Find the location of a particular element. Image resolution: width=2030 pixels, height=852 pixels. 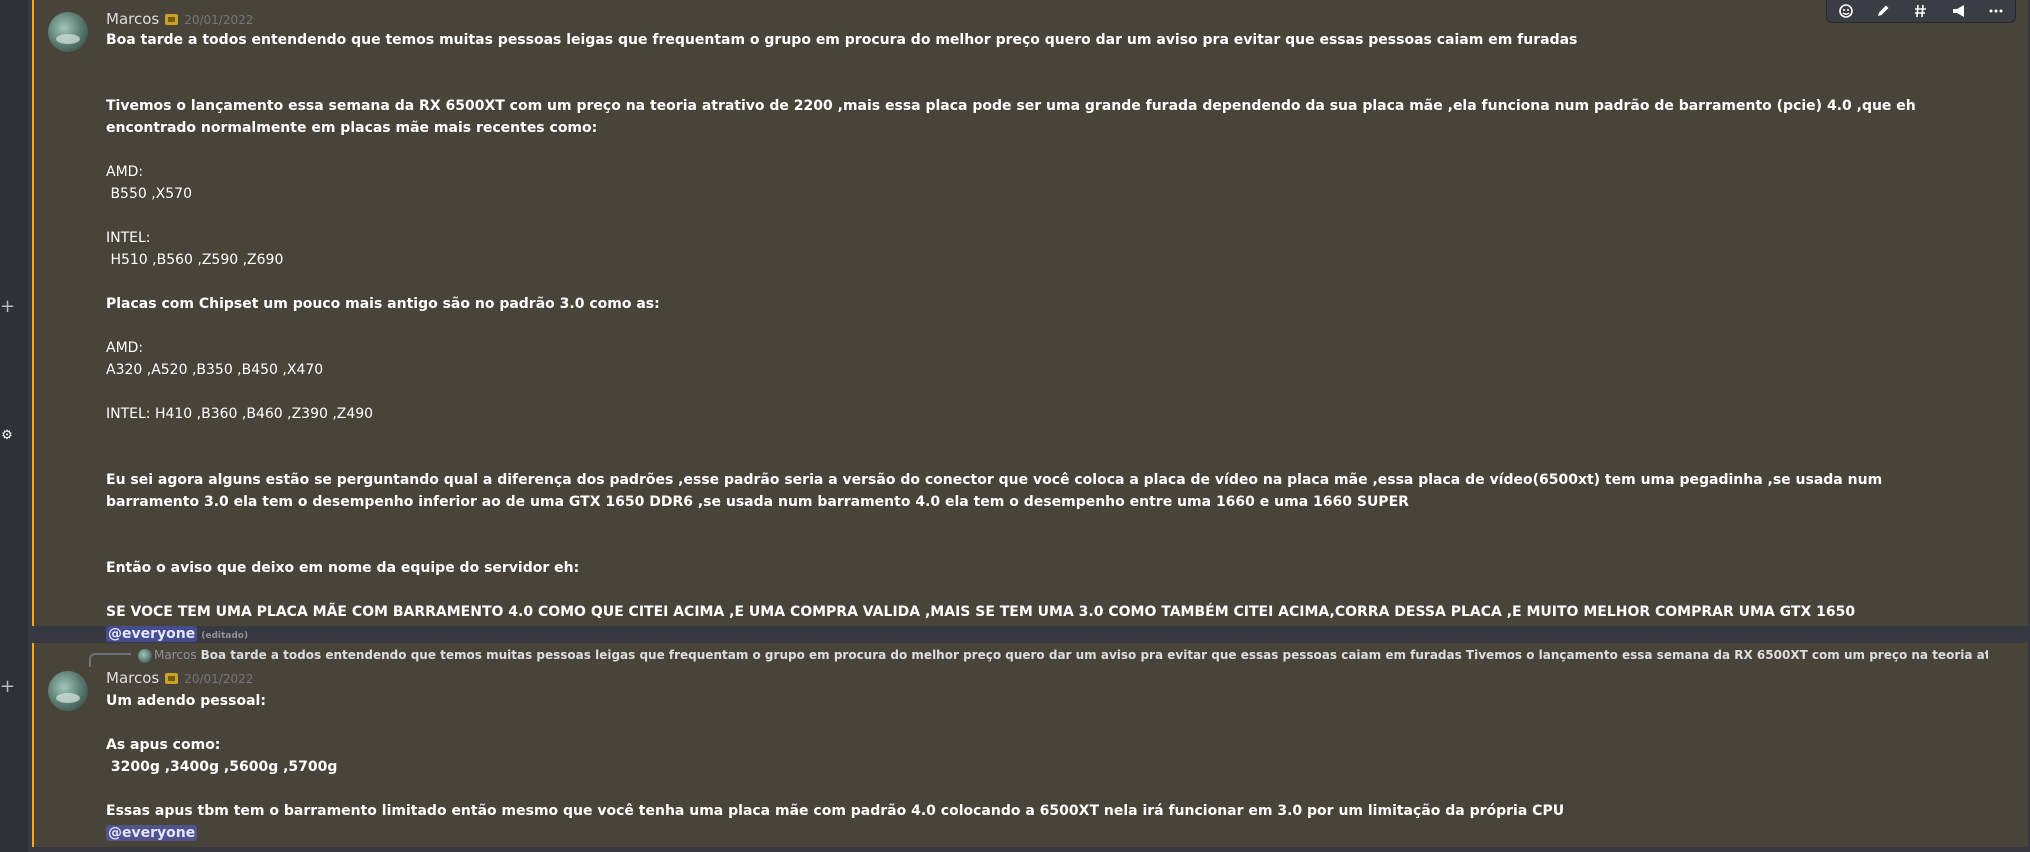

message-line: As apus como: is located at coordinates (163, 745).